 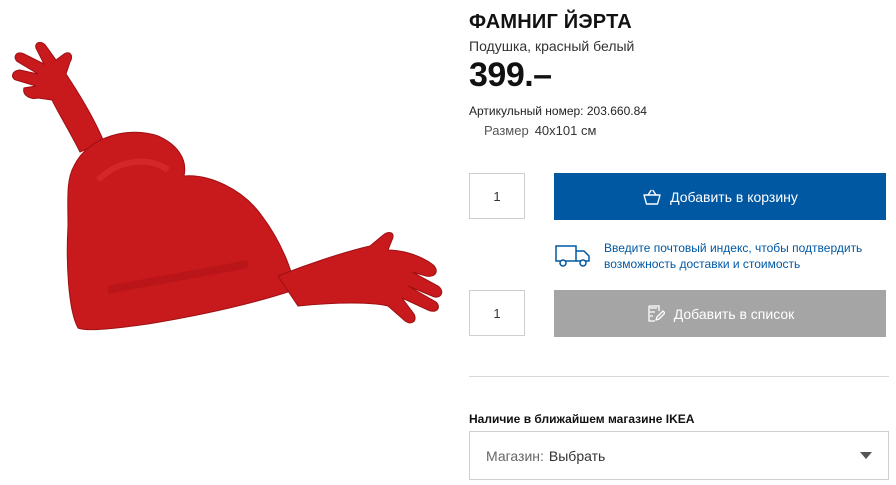 I want to click on add-to-list-label: Добавить в список, so click(x=734, y=313).